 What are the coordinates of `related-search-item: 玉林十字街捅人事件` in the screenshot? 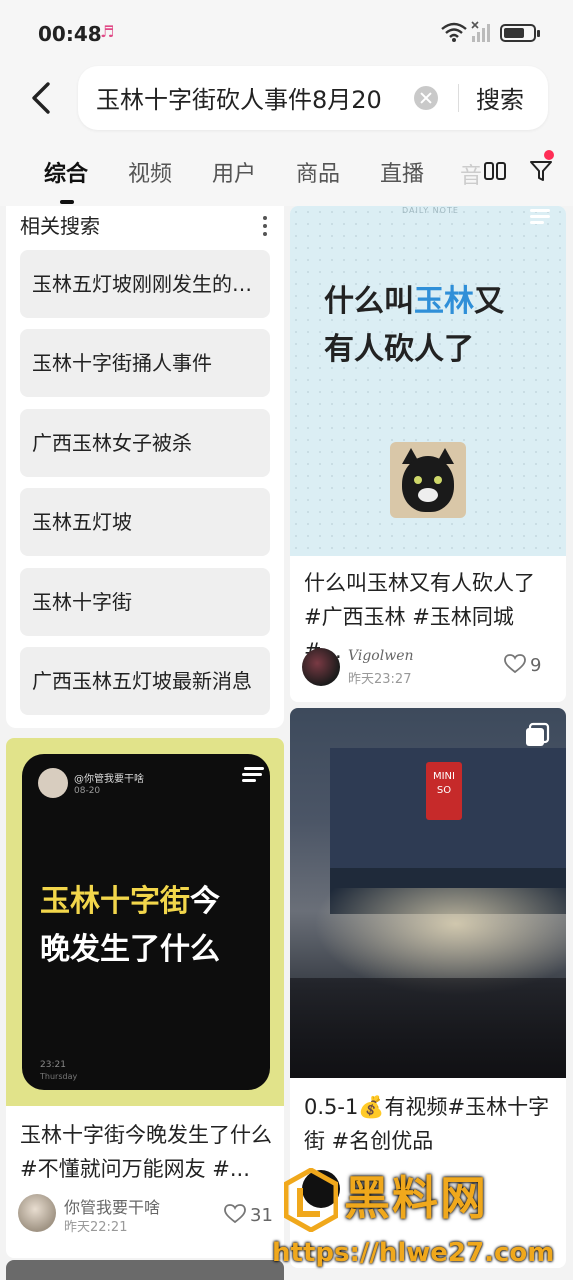 It's located at (145, 363).